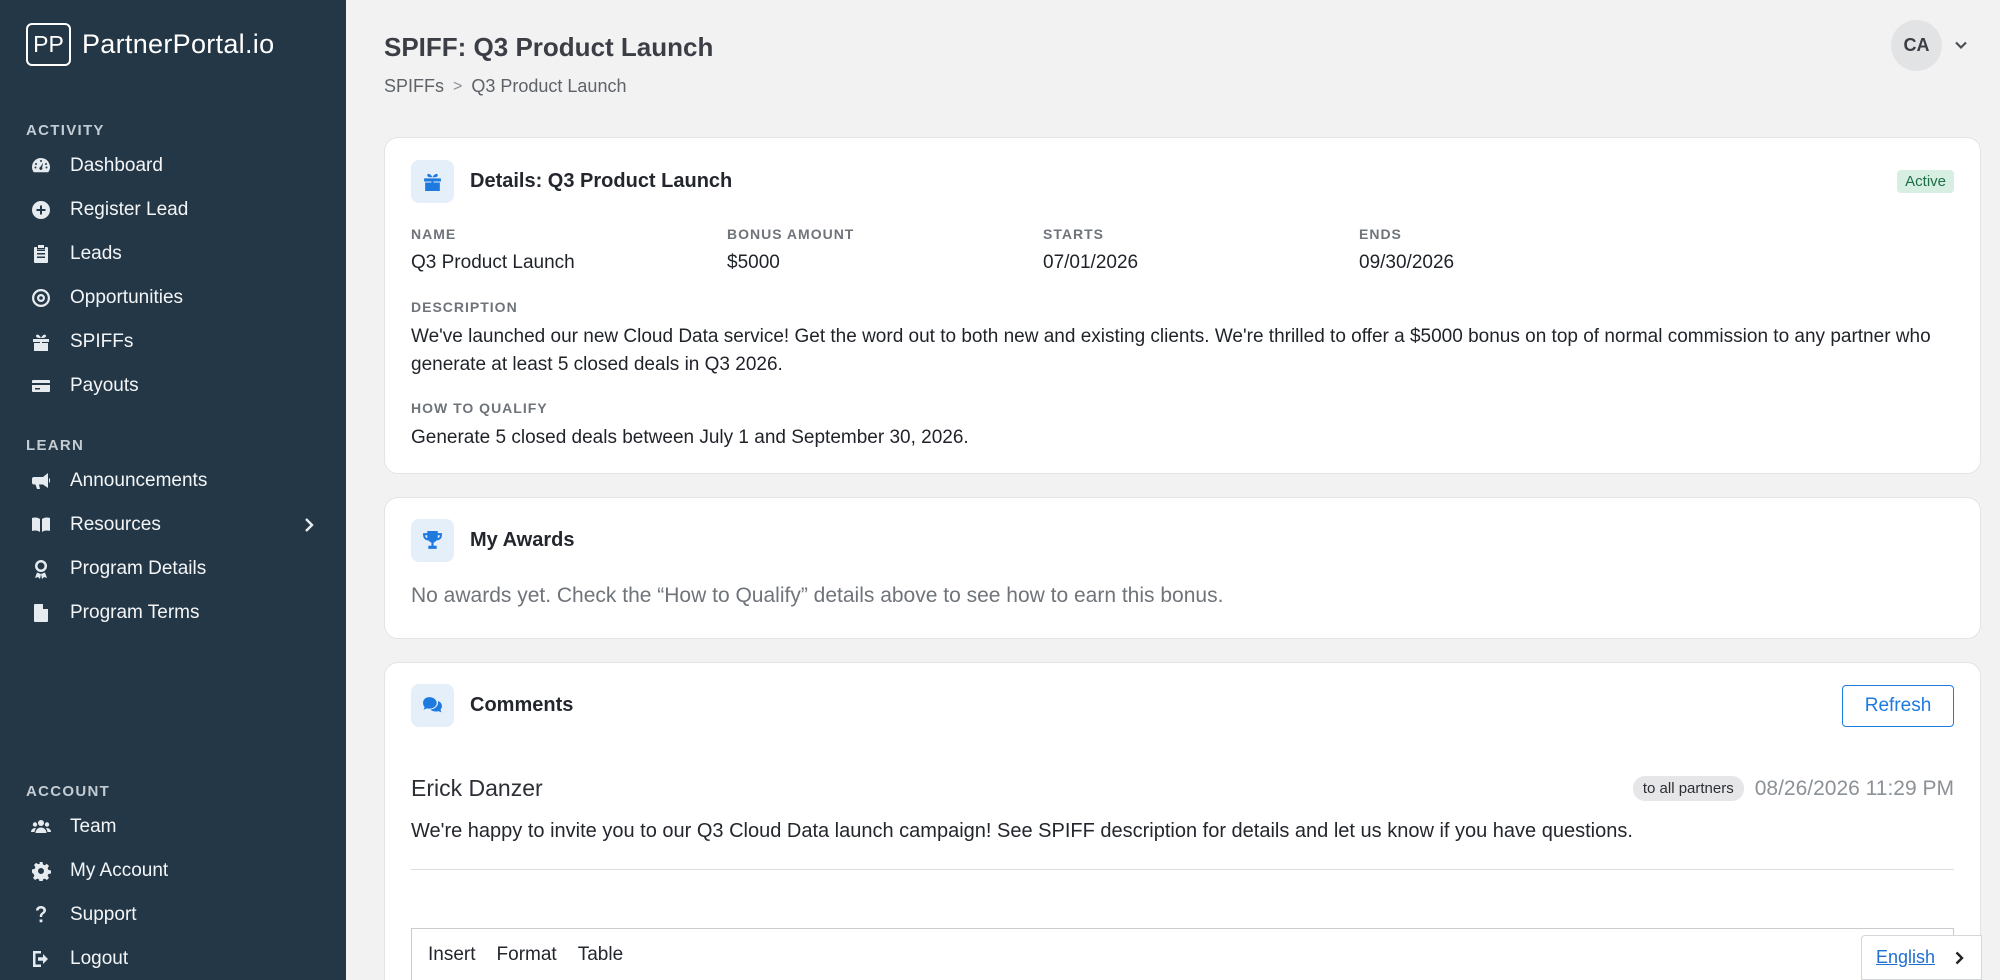 The image size is (2000, 980). I want to click on field-value: Q3 Product Launch, so click(493, 262).